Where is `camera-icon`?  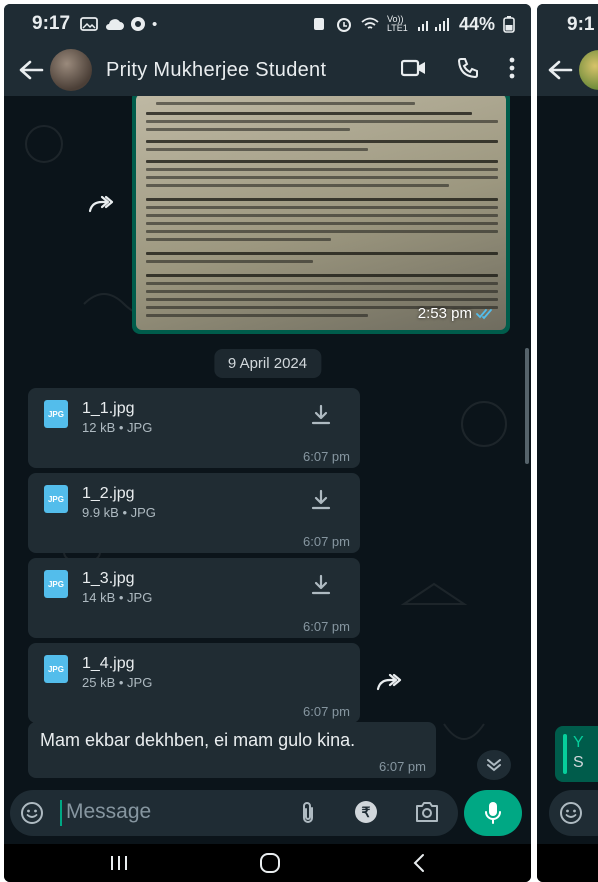
camera-icon is located at coordinates (427, 812).